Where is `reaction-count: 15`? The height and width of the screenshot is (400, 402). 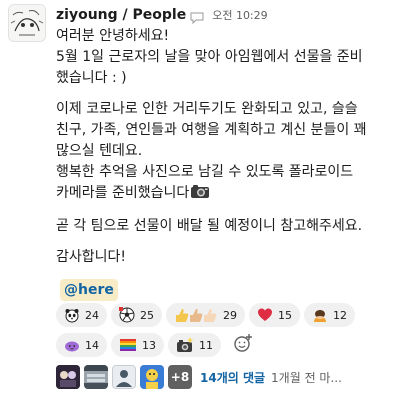
reaction-count: 15 is located at coordinates (285, 315).